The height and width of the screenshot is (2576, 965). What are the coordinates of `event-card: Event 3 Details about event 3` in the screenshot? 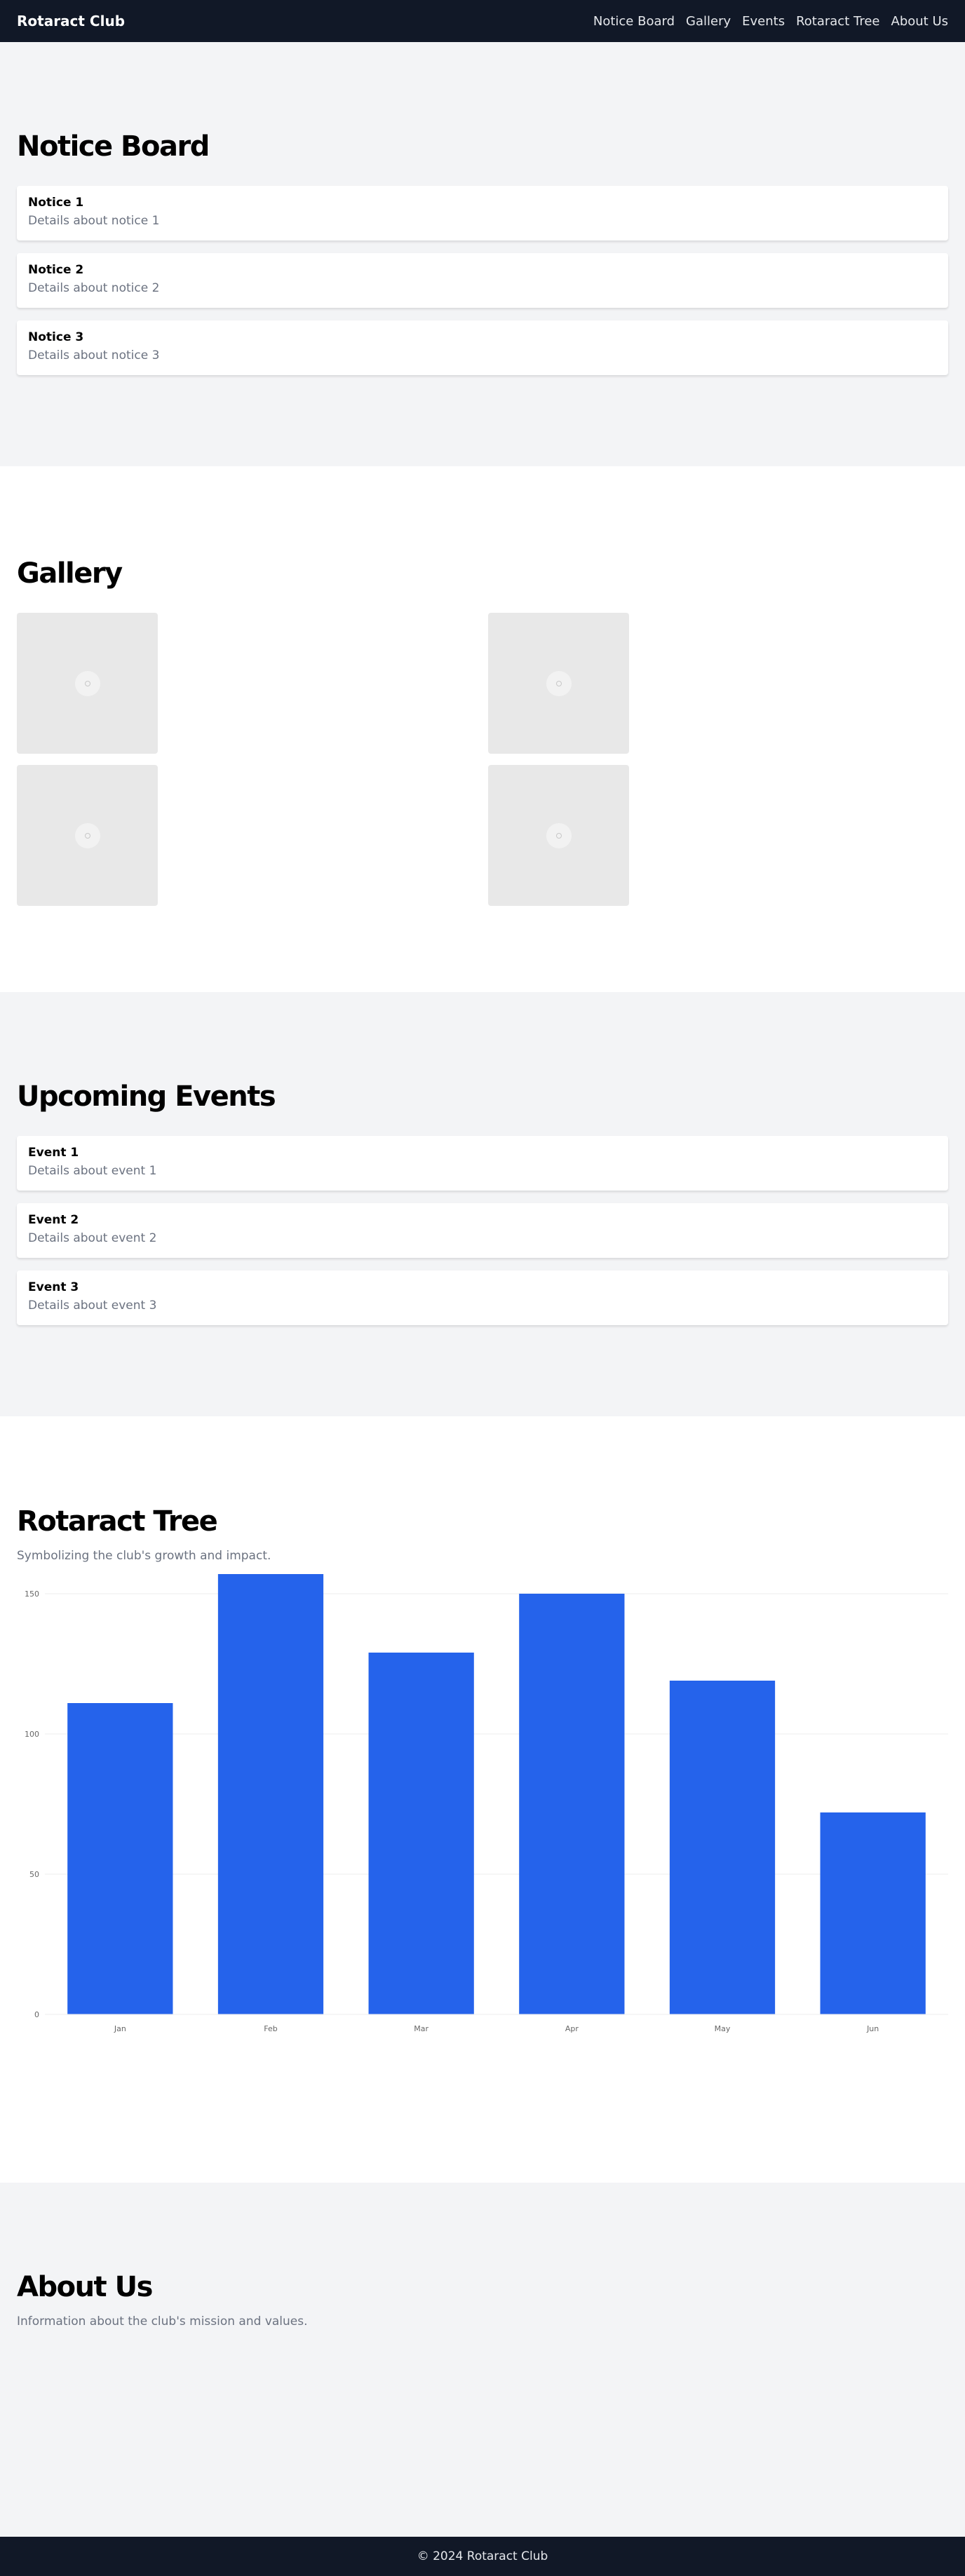 It's located at (482, 1297).